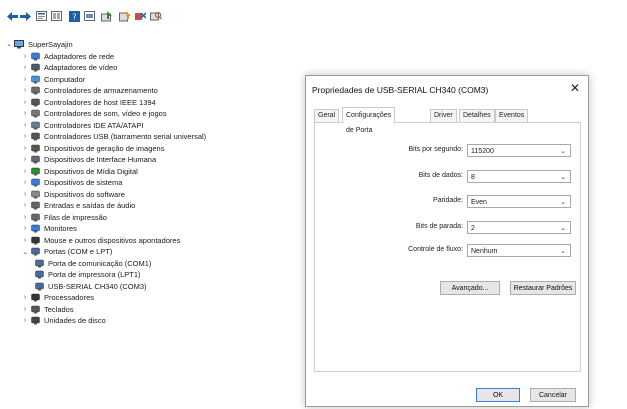 The image size is (627, 409). I want to click on bits-per-second-select: 115200 ⌄, so click(519, 150).